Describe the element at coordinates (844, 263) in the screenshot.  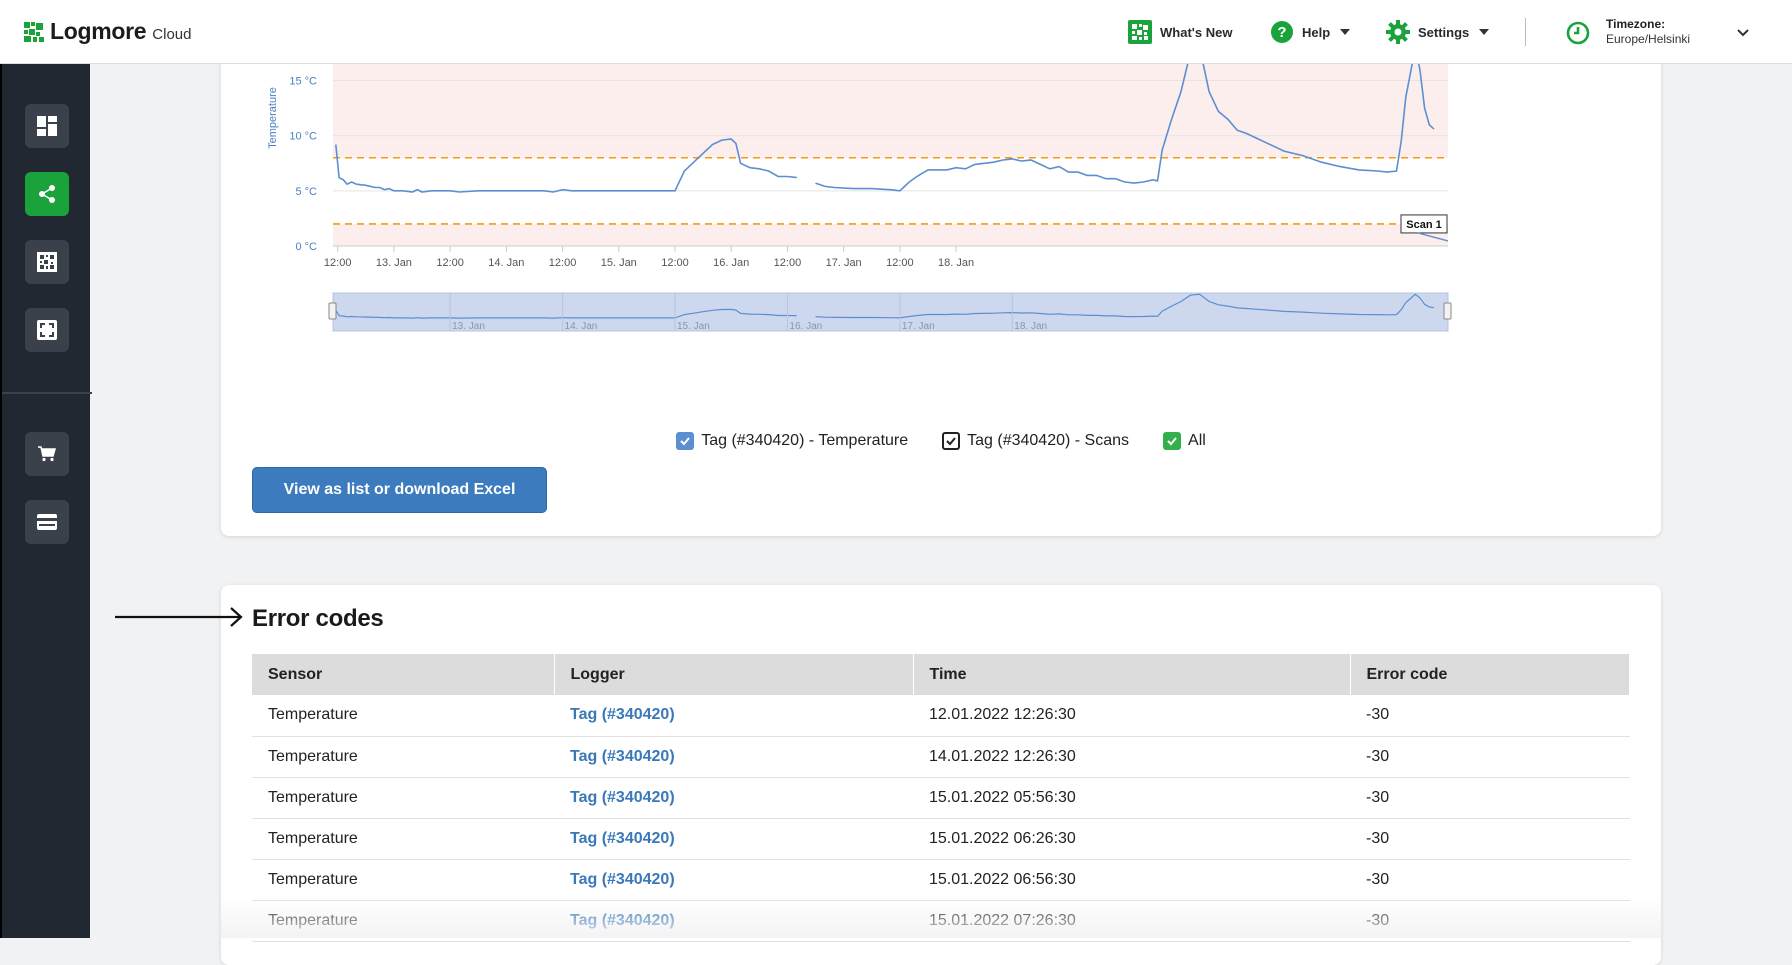
I see `x-tick-label: 17. Jan` at that location.